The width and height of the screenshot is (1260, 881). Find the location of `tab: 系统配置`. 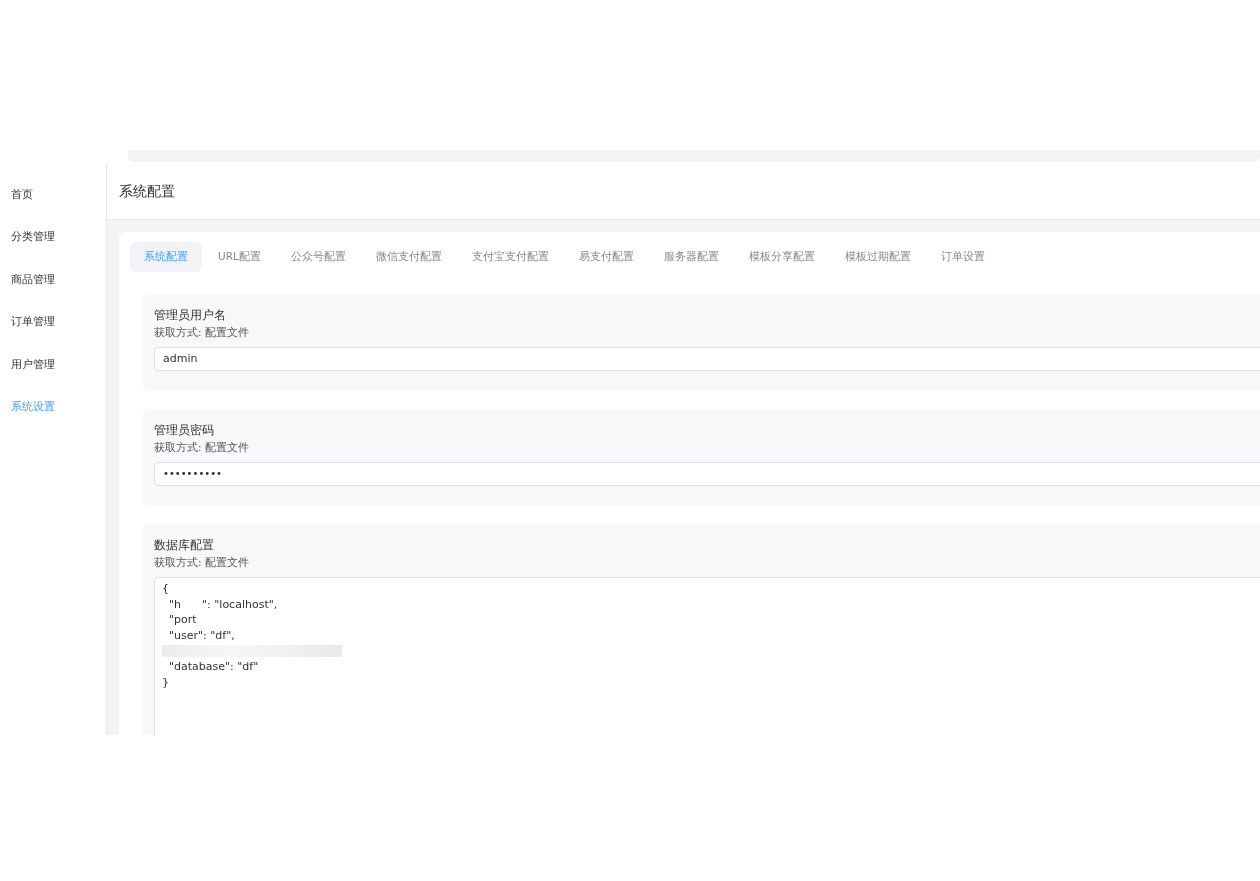

tab: 系统配置 is located at coordinates (166, 257).